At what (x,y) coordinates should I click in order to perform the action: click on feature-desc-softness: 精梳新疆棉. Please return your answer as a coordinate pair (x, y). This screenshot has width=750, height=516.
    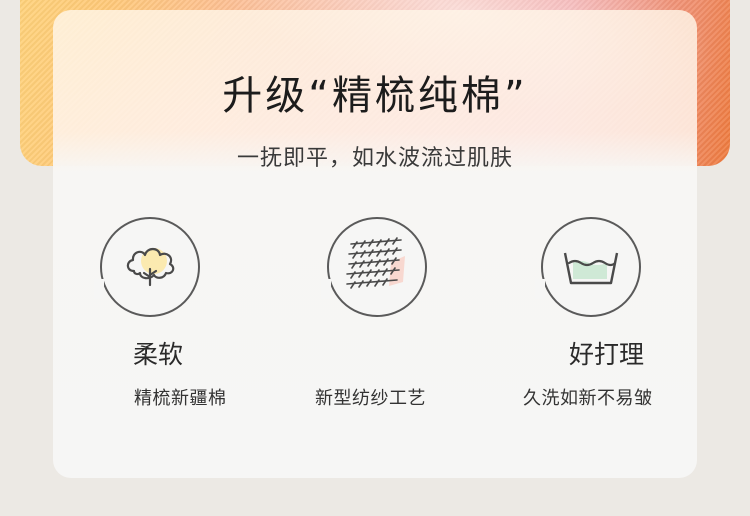
    Looking at the image, I should click on (180, 398).